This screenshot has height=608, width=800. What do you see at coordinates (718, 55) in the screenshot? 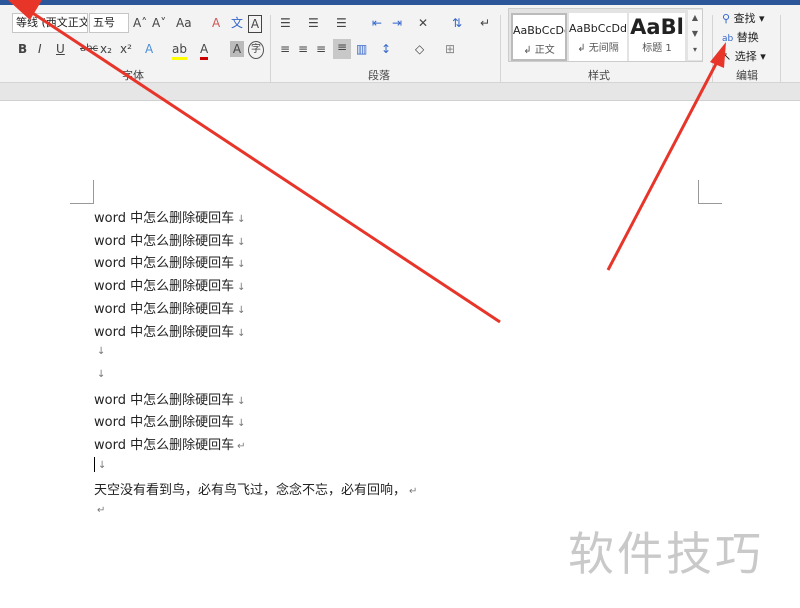
I see `arrow-head-right` at bounding box center [718, 55].